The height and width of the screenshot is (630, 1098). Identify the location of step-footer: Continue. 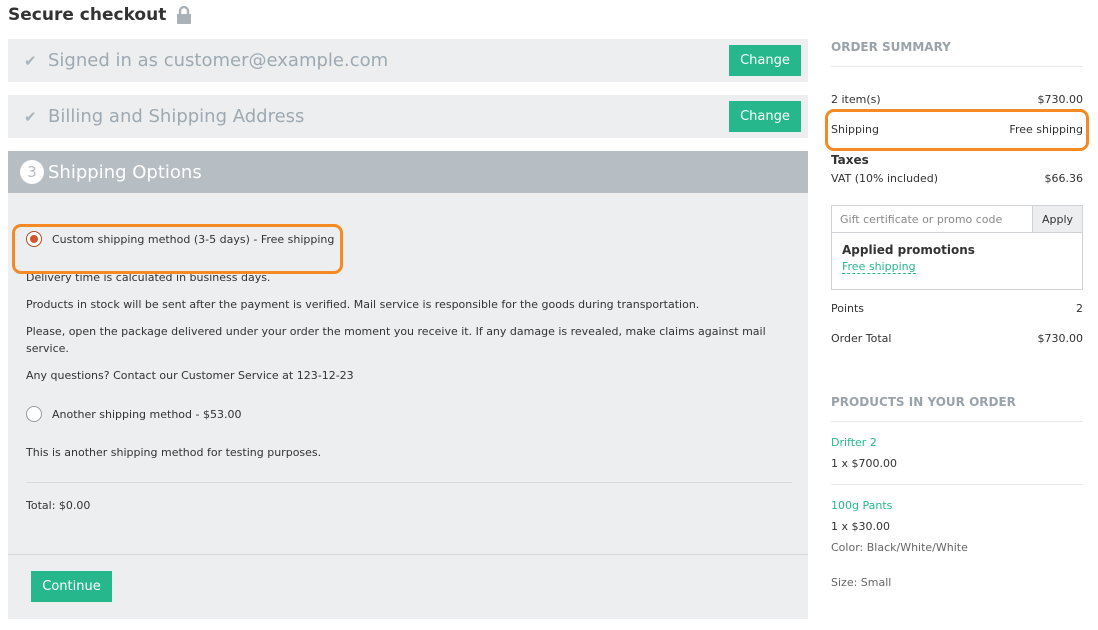
(408, 586).